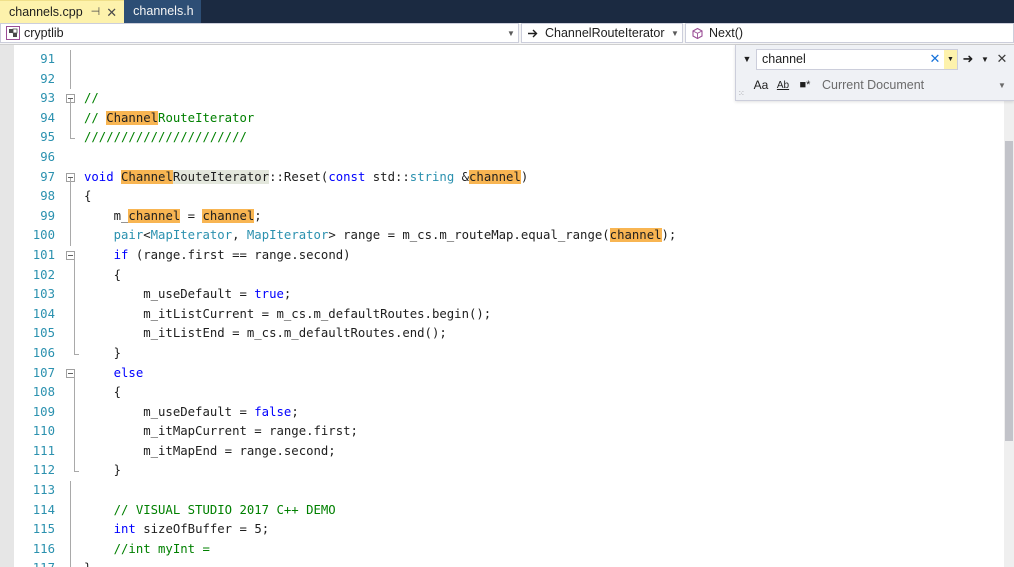 Image resolution: width=1014 pixels, height=567 pixels. I want to click on code-token: sizeOfBuffer =, so click(195, 529).